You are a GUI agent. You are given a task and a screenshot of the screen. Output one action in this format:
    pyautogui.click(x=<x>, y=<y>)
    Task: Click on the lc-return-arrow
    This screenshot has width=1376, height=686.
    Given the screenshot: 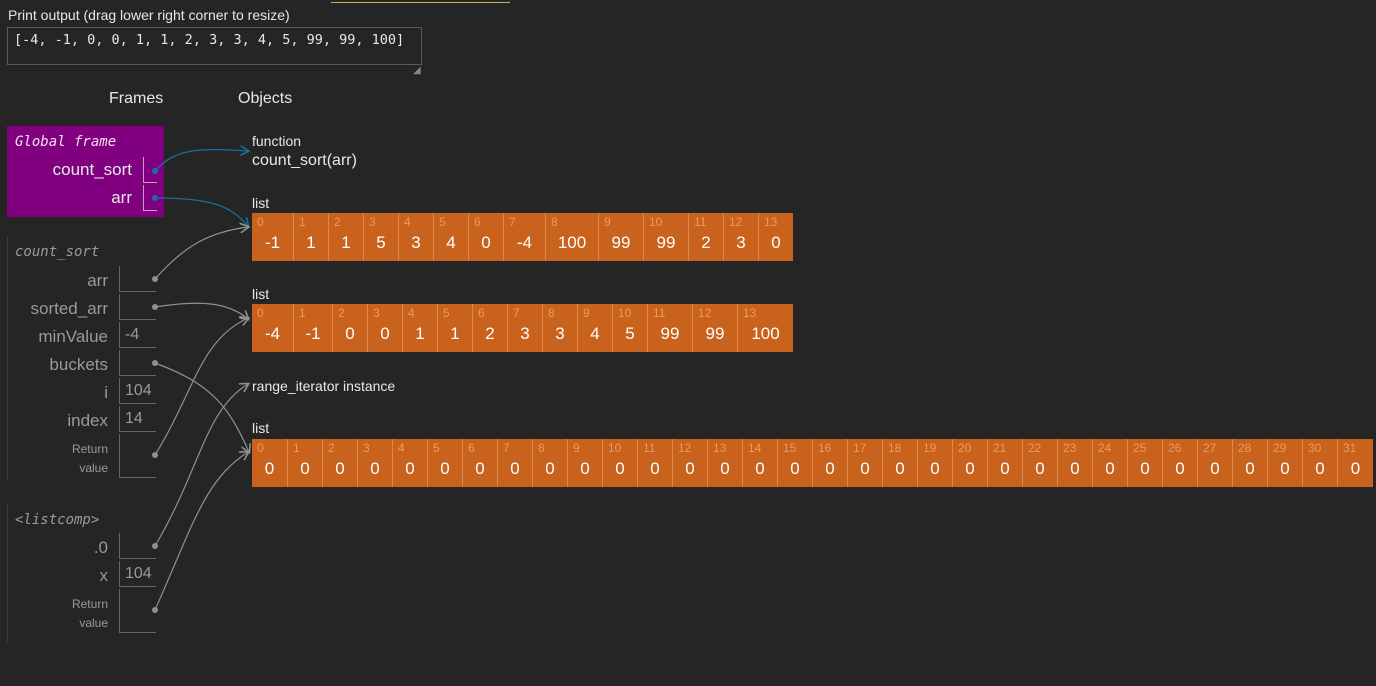 What is the action you would take?
    pyautogui.click(x=201, y=531)
    